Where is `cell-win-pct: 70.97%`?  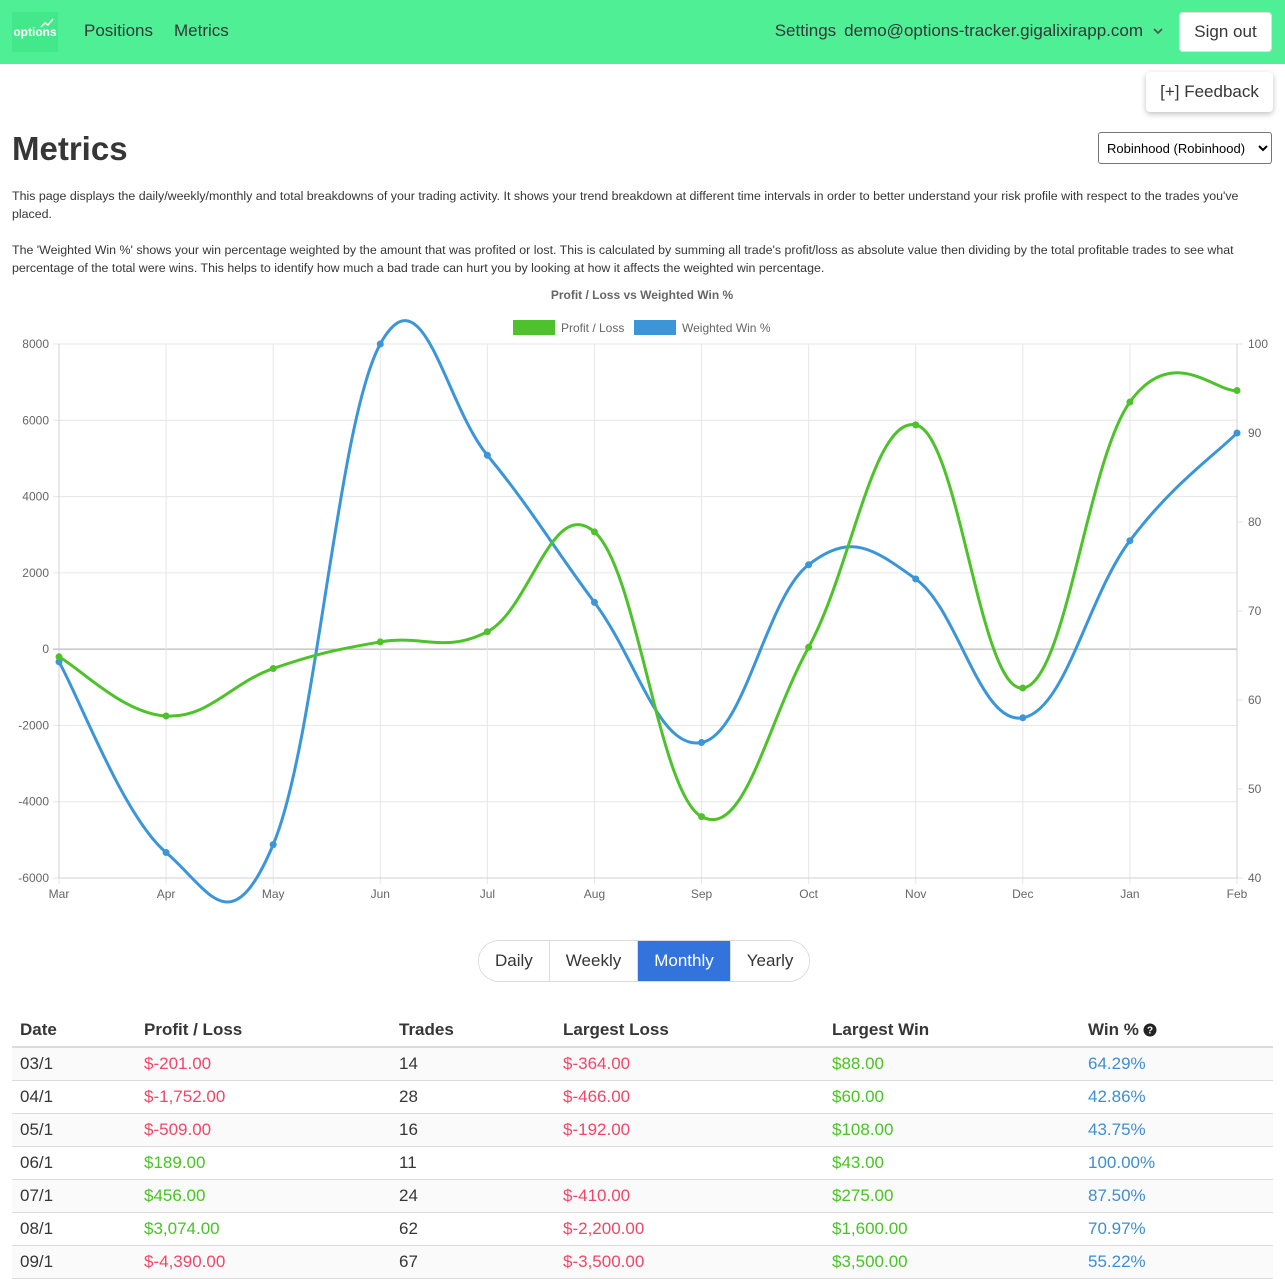
cell-win-pct: 70.97% is located at coordinates (1176, 1229).